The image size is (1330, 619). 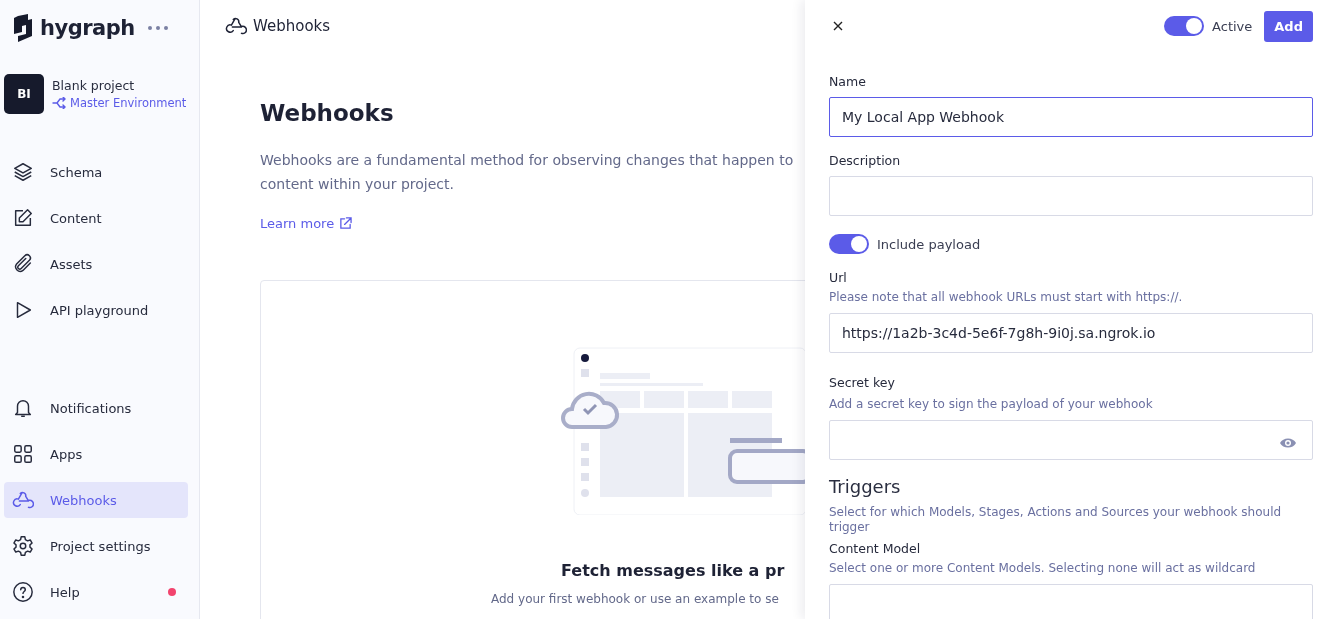 What do you see at coordinates (96, 408) in the screenshot?
I see `nav-item: Notifications` at bounding box center [96, 408].